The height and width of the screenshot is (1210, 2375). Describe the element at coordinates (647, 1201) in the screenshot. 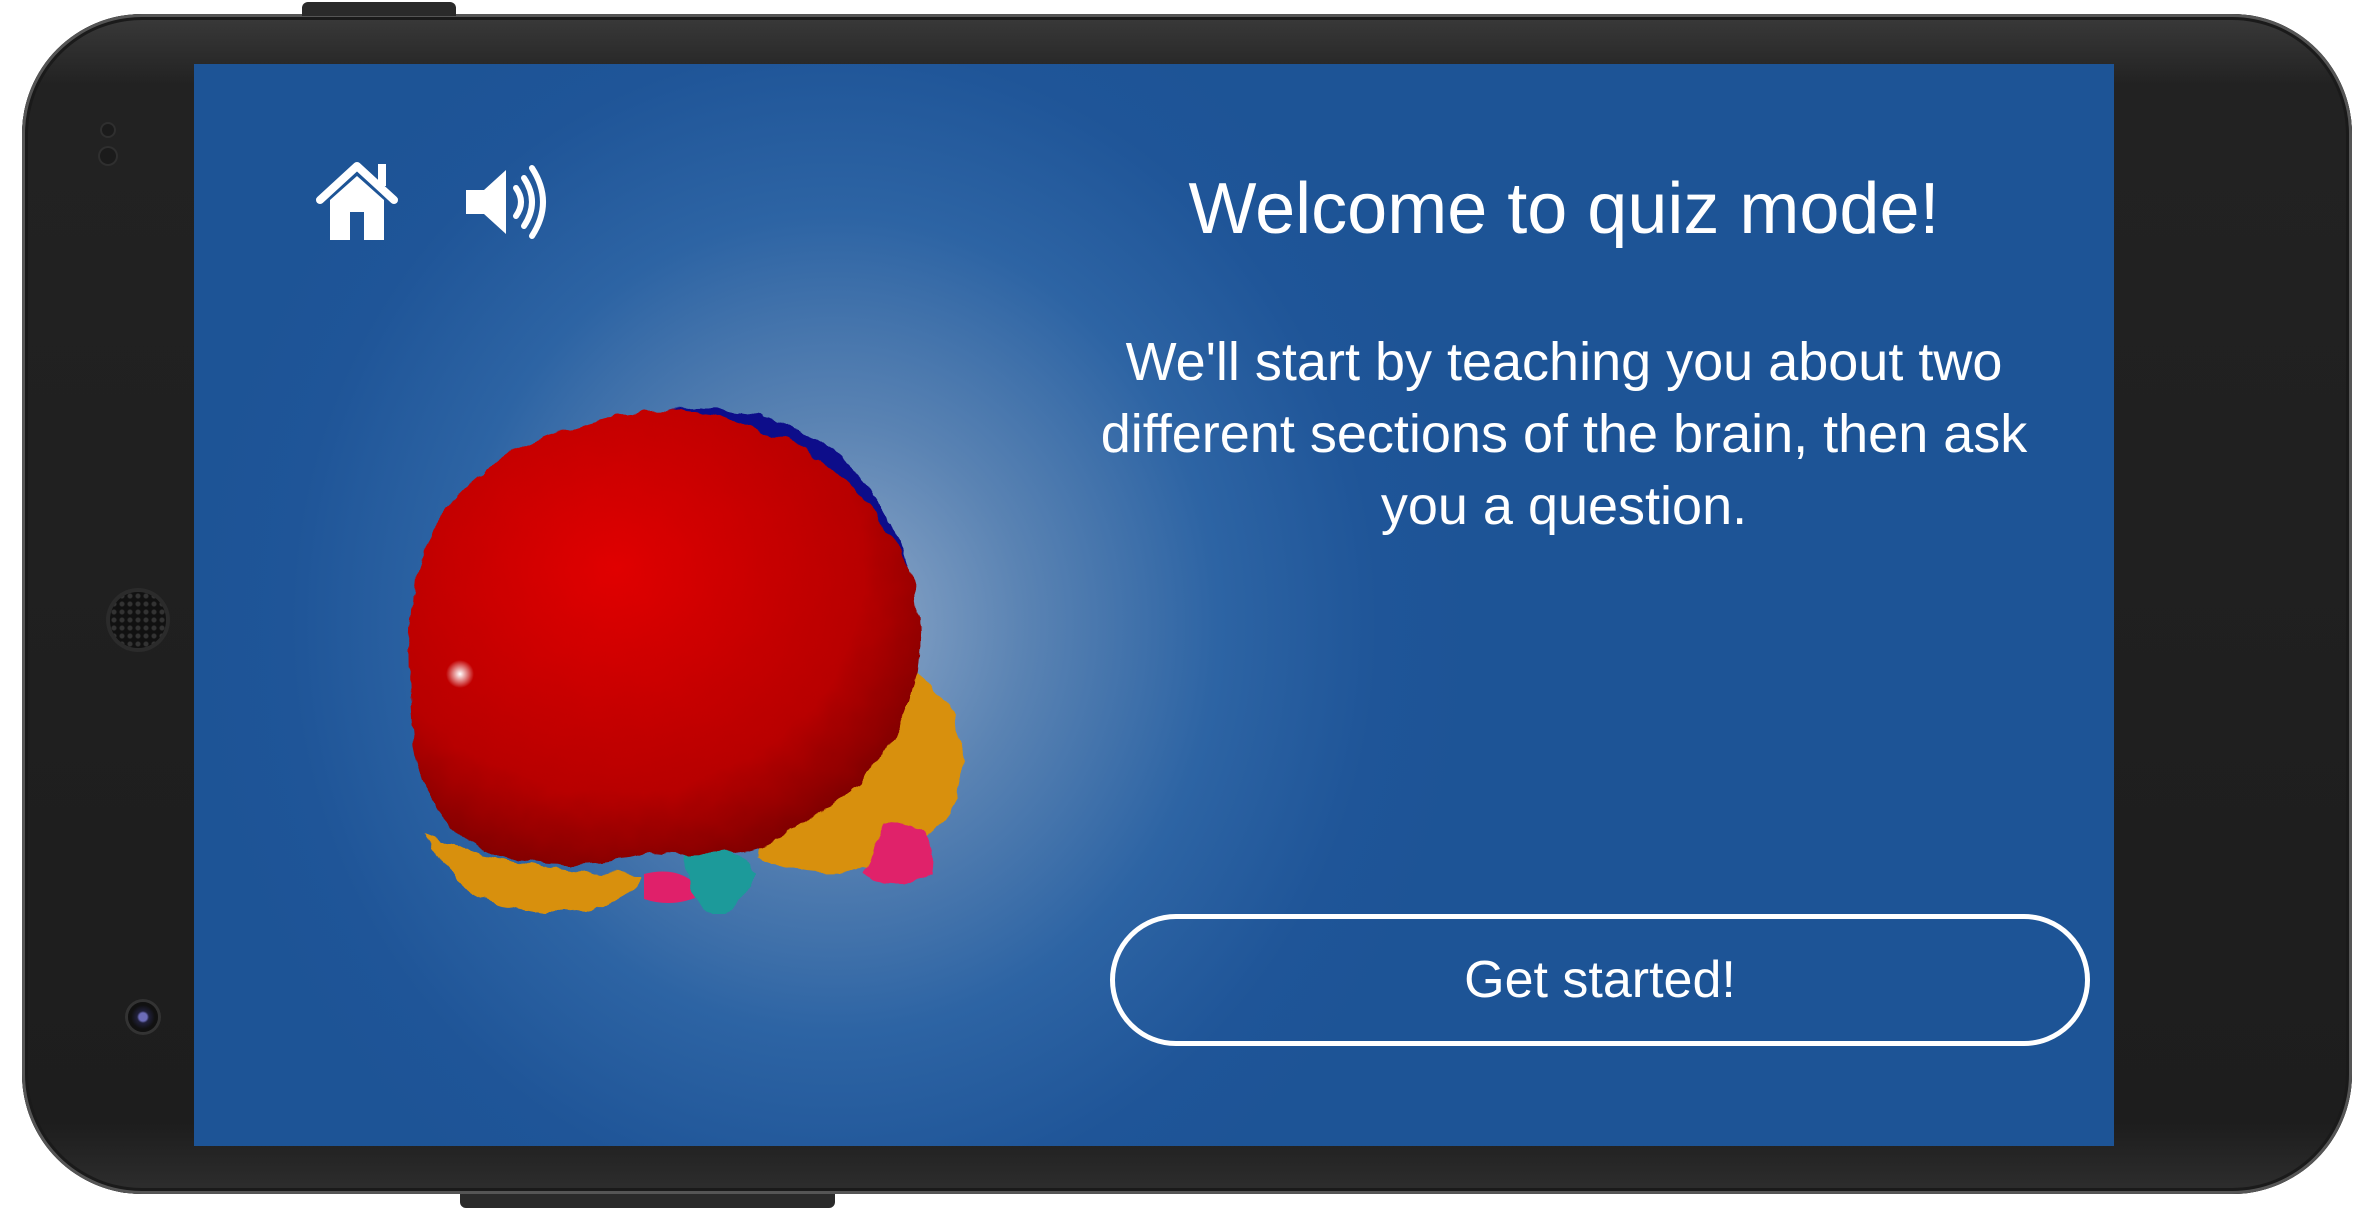

I see `volume-rocker` at that location.